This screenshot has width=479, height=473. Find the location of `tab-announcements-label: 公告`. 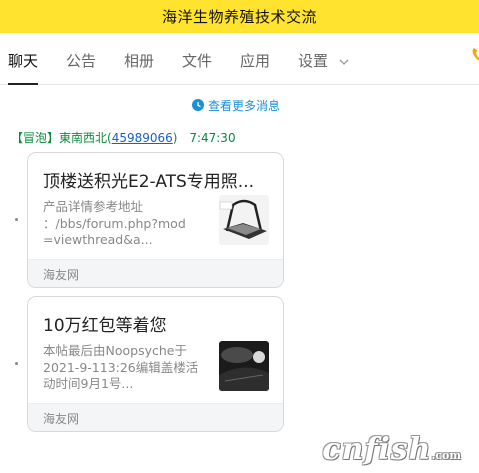

tab-announcements-label: 公告 is located at coordinates (81, 61).